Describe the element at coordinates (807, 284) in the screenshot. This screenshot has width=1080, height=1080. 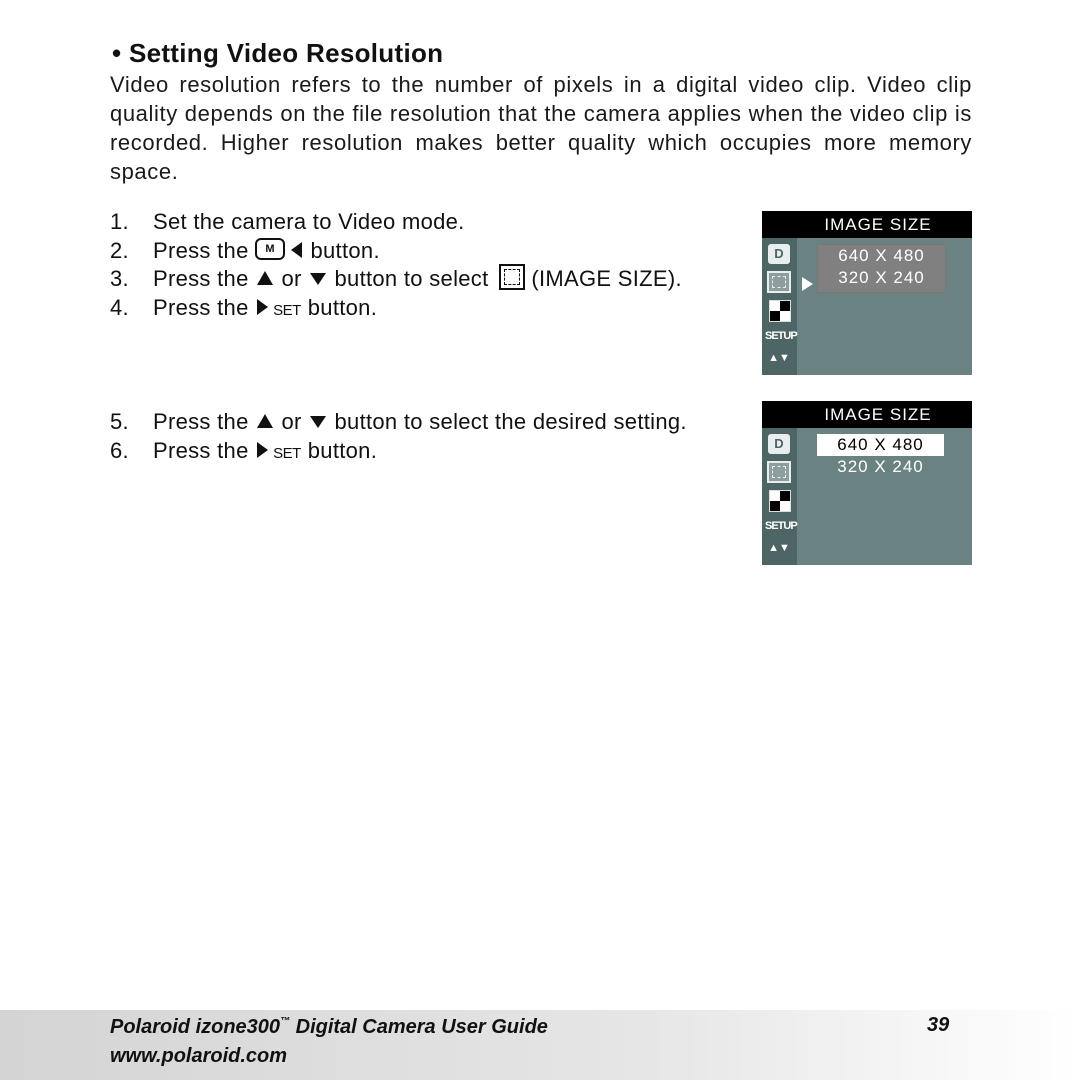
I see `pointer-arrow-icon` at that location.